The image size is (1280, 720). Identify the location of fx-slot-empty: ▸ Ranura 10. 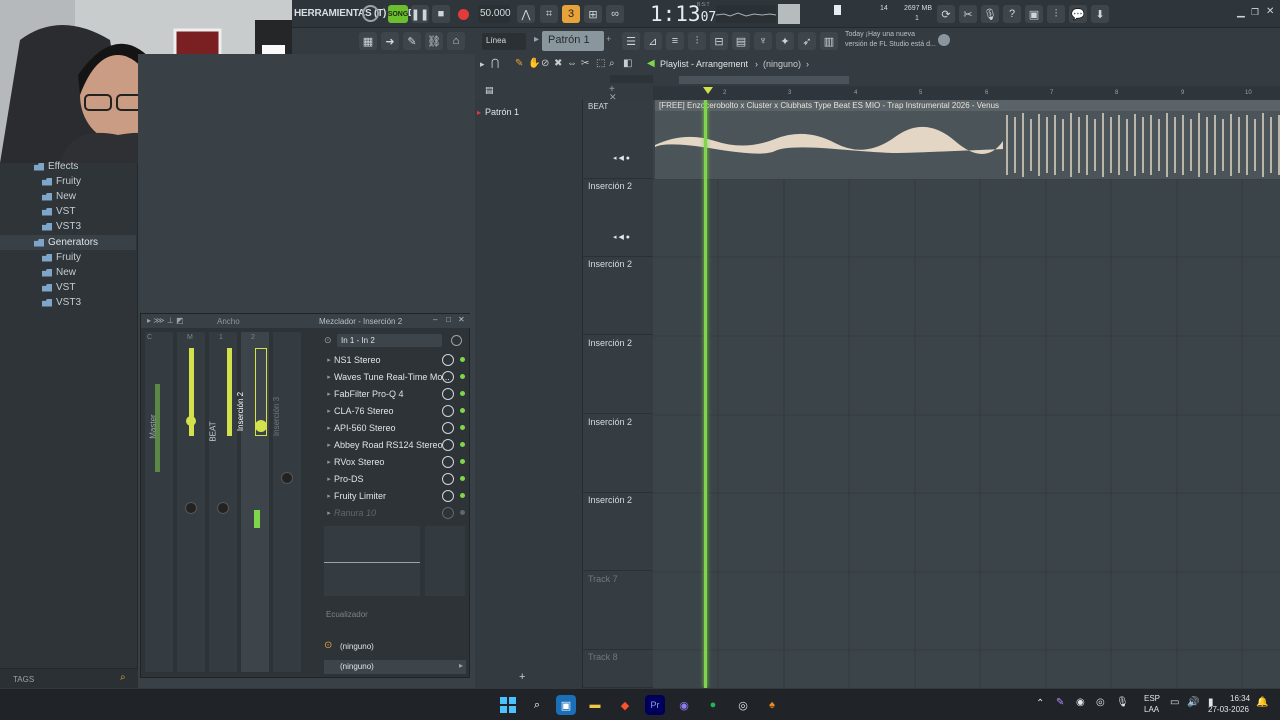
(395, 512).